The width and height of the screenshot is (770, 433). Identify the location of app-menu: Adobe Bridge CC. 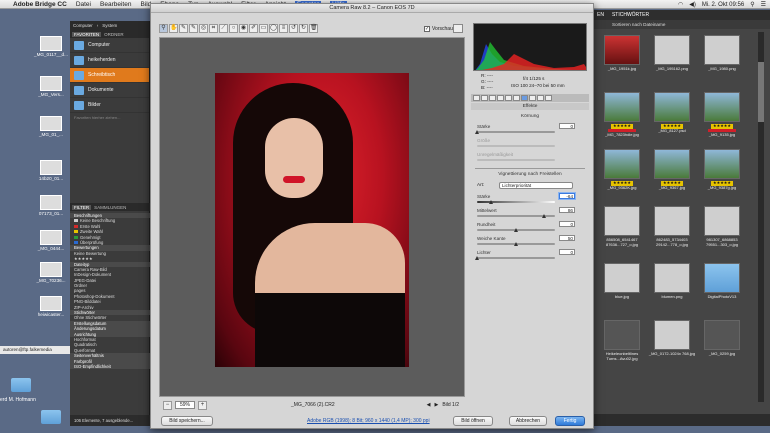
(40, 4).